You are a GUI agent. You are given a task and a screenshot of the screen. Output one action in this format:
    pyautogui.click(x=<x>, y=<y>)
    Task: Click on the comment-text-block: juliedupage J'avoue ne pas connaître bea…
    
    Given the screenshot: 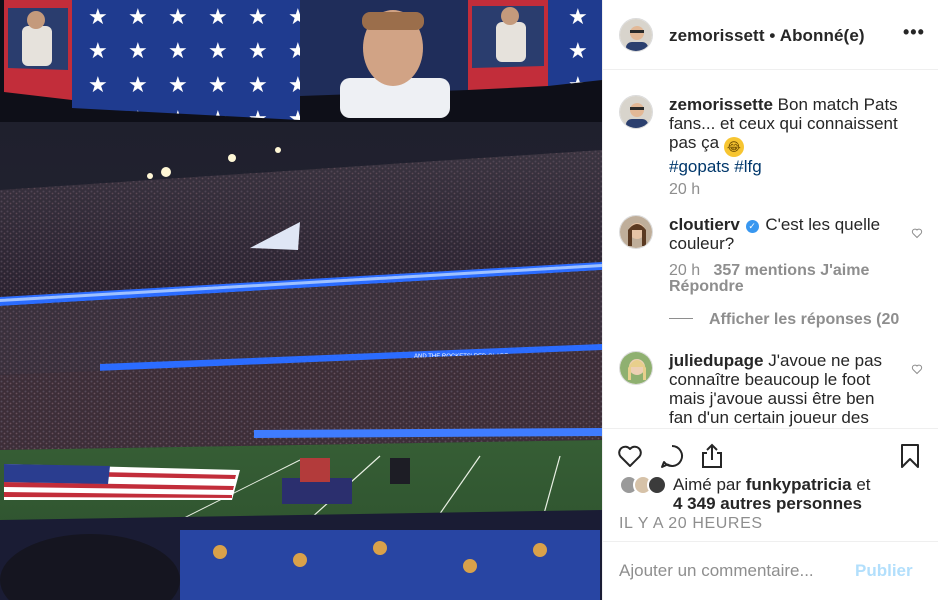 What is the action you would take?
    pyautogui.click(x=785, y=389)
    